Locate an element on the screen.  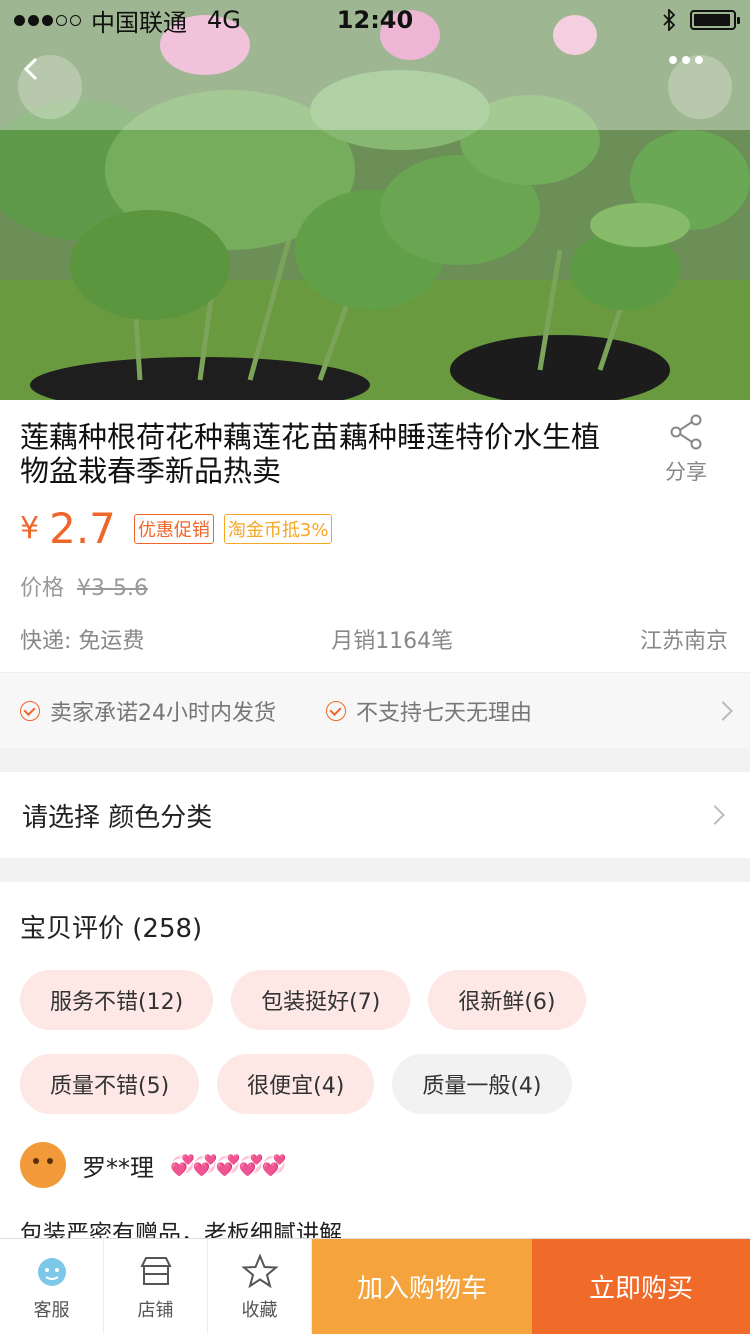
signal-strength-icon is located at coordinates (47, 20).